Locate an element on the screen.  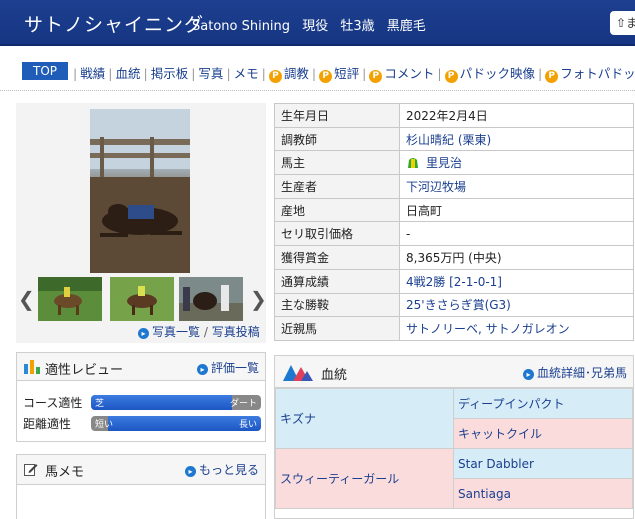
profile-key: 主な勝鞍 is located at coordinates (337, 305).